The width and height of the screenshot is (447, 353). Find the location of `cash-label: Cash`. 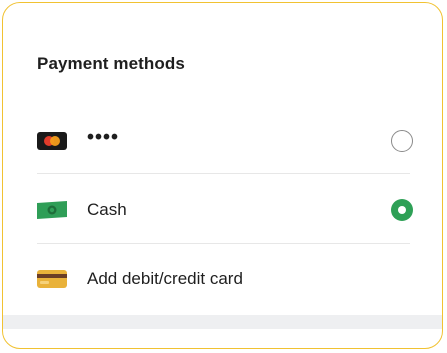

cash-label: Cash is located at coordinates (107, 209).